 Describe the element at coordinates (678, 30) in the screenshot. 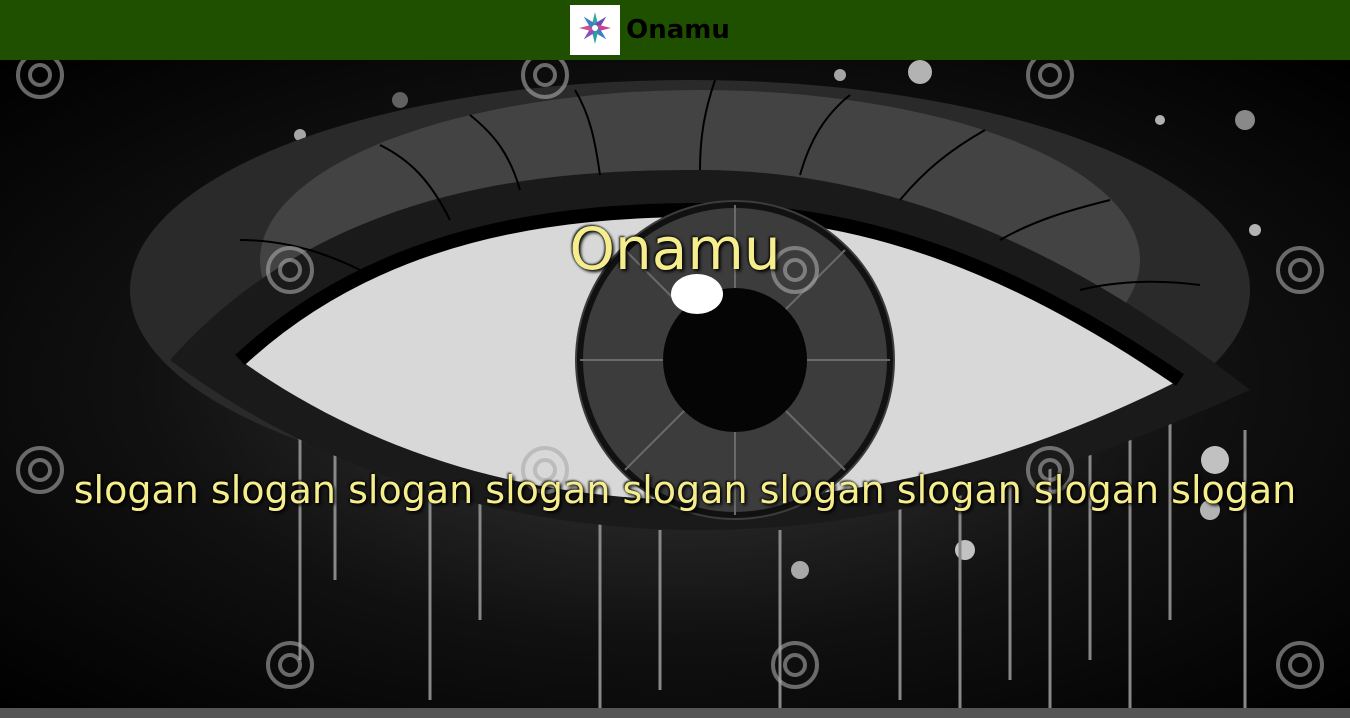

I see `brand-name: Onamu` at that location.